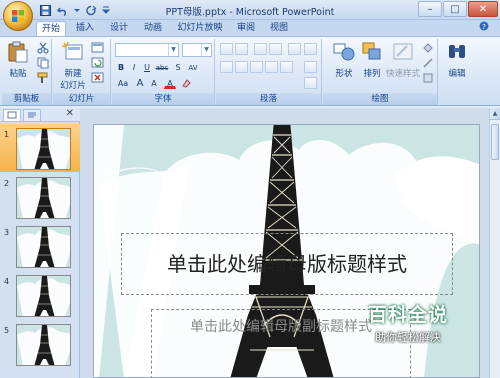 This screenshot has width=500, height=378. What do you see at coordinates (246, 28) in the screenshot?
I see `tab-review: 审阅` at bounding box center [246, 28].